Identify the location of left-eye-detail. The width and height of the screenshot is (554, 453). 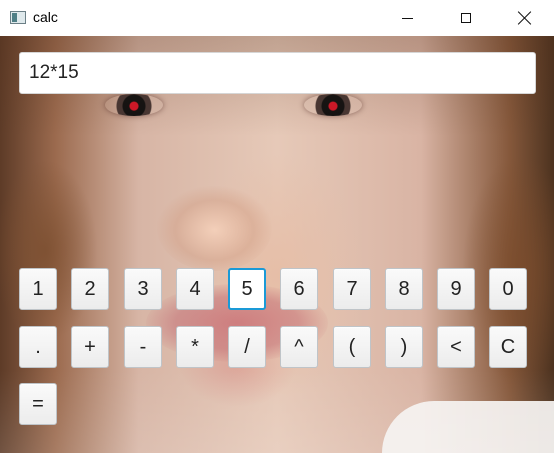
(134, 105).